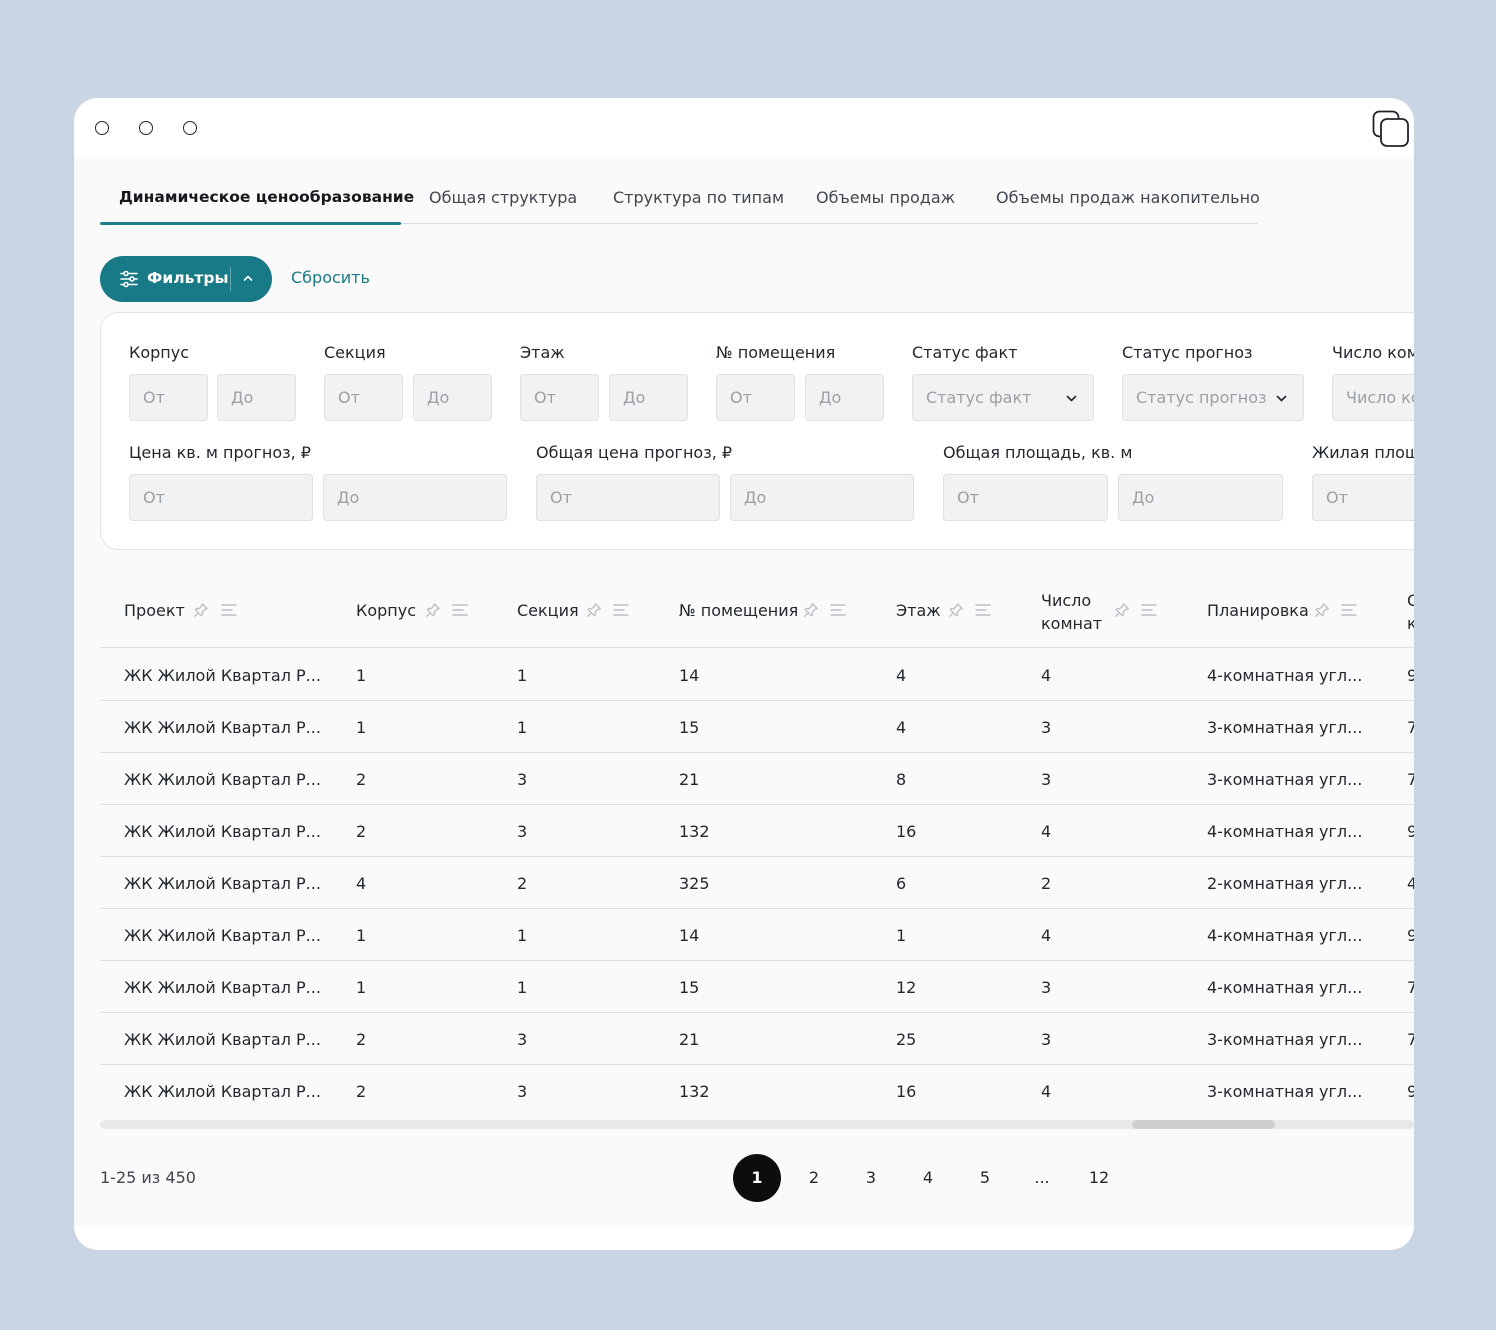 This screenshot has width=1496, height=1330. I want to click on column-header-project: Проект, so click(154, 610).